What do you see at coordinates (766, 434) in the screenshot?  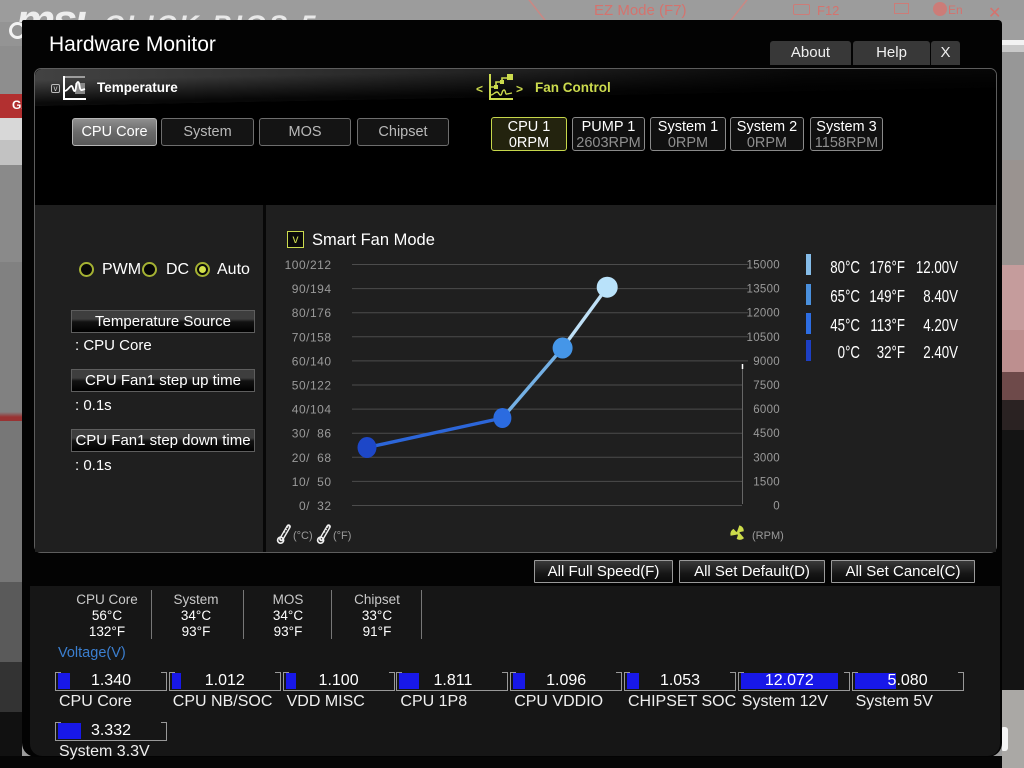 I see `svg-text: 4500` at bounding box center [766, 434].